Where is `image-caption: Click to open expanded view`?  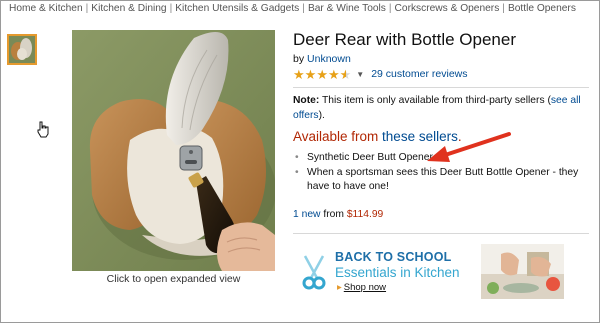
image-caption: Click to open expanded view is located at coordinates (173, 279).